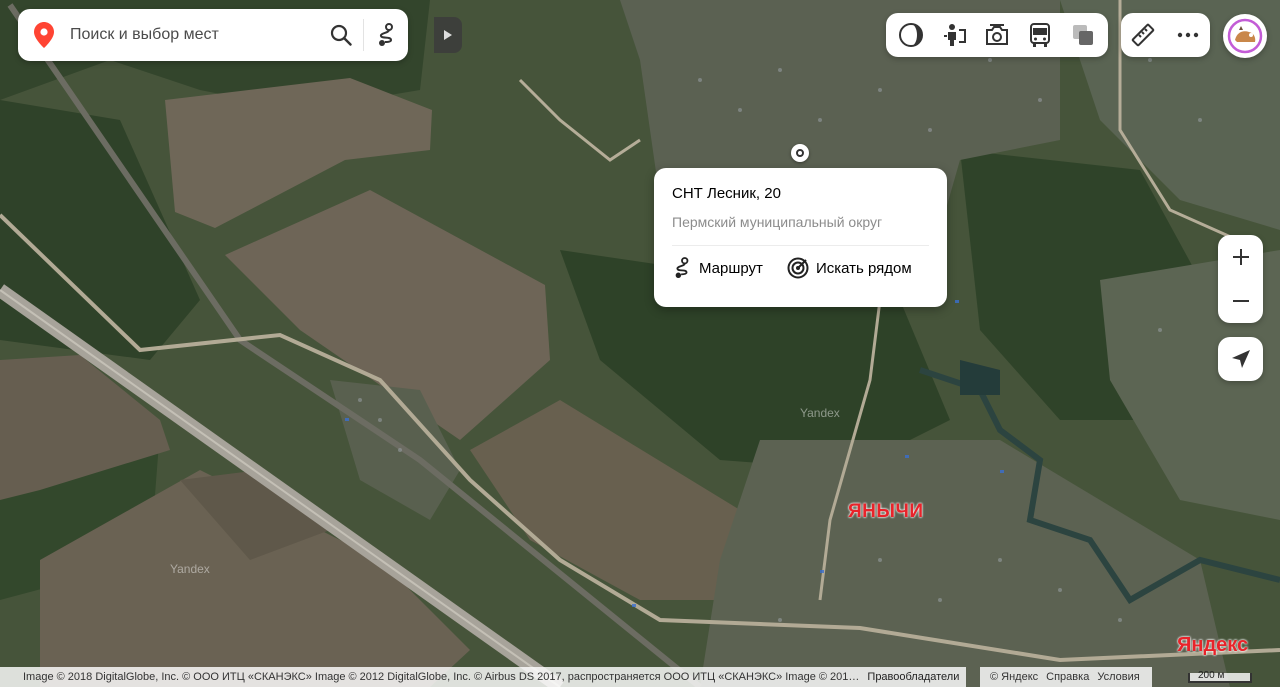  I want to click on photo-icon, so click(996, 34).